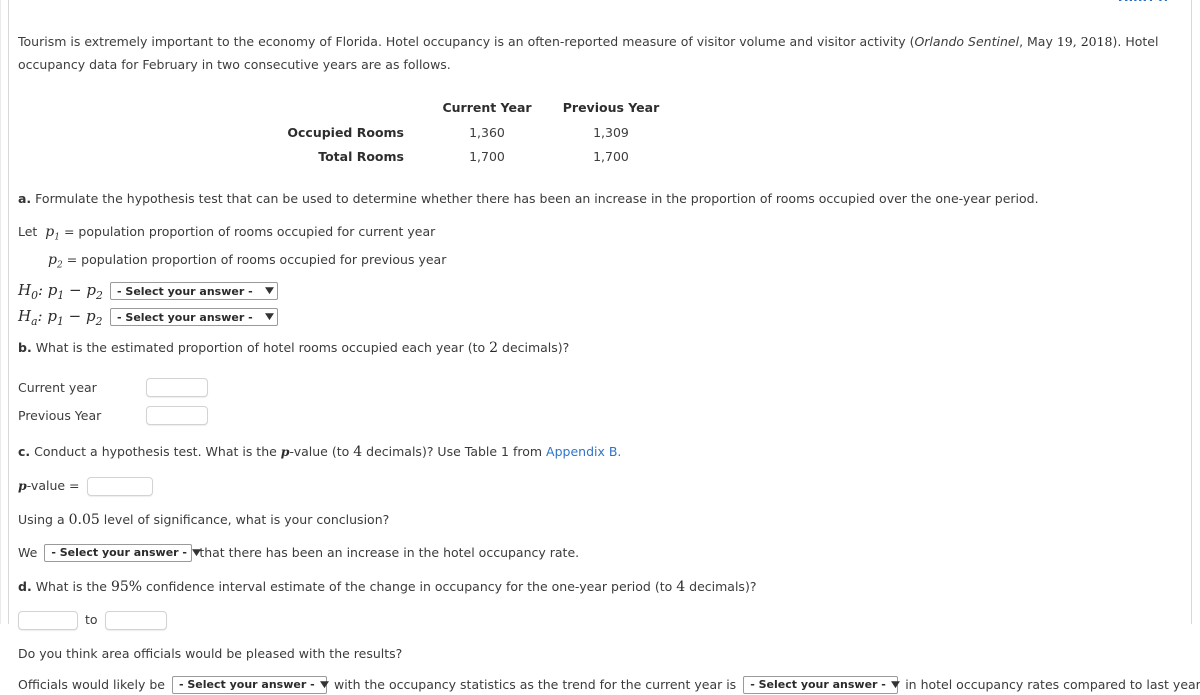 This screenshot has height=695, width=1200. Describe the element at coordinates (34, 295) in the screenshot. I see `h0-subscript: 0` at that location.